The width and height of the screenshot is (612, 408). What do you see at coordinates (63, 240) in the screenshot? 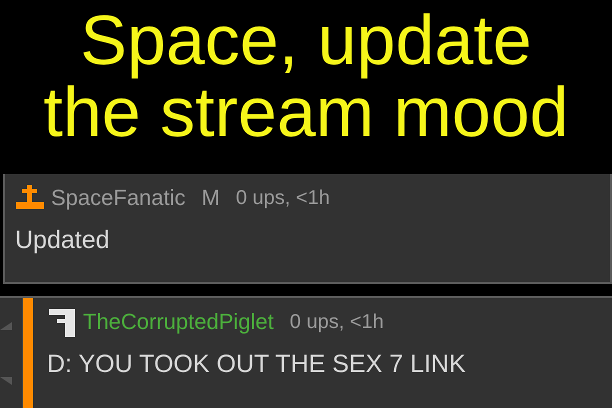
I see `comment-text: Updated` at bounding box center [63, 240].